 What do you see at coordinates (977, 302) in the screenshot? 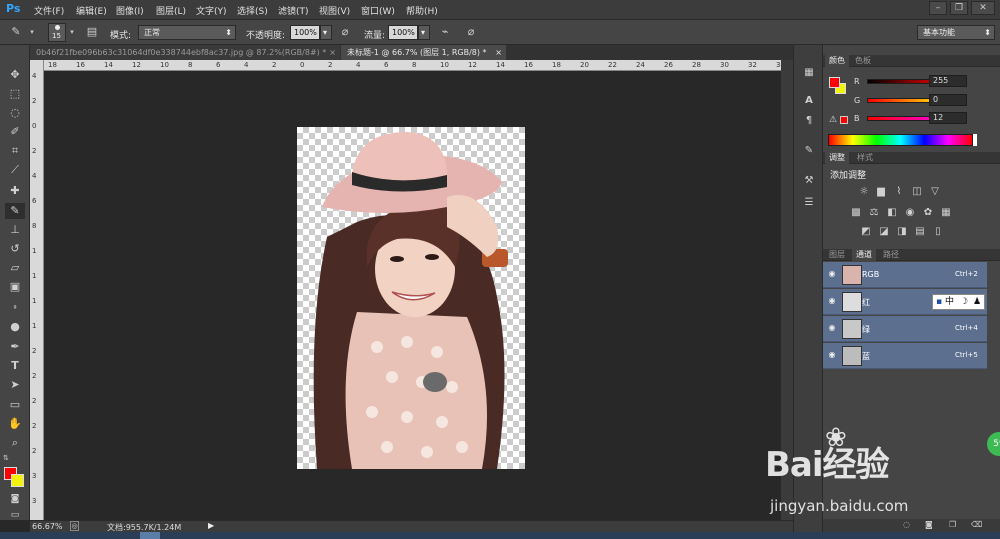
I see `user-icon: ♟` at bounding box center [977, 302].